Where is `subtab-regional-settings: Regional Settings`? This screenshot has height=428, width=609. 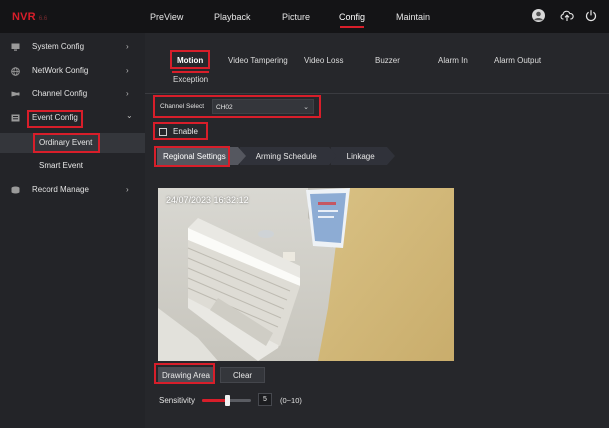
subtab-regional-settings: Regional Settings is located at coordinates (201, 156).